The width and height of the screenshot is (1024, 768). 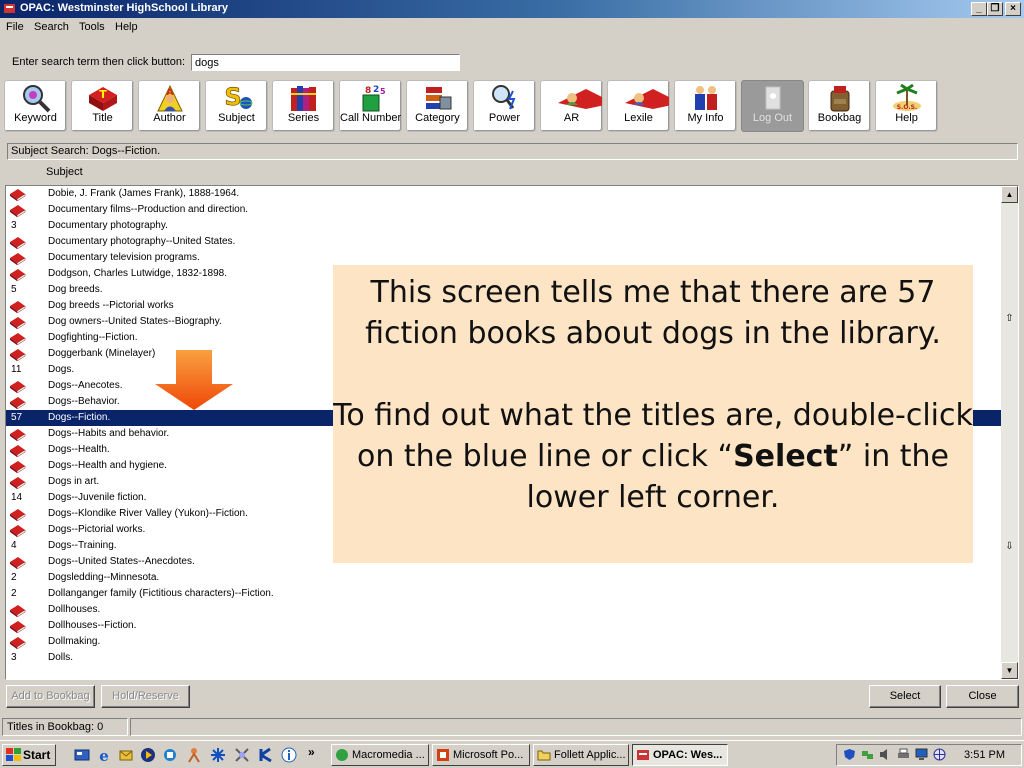 What do you see at coordinates (921, 754) in the screenshot?
I see `computer-icon` at bounding box center [921, 754].